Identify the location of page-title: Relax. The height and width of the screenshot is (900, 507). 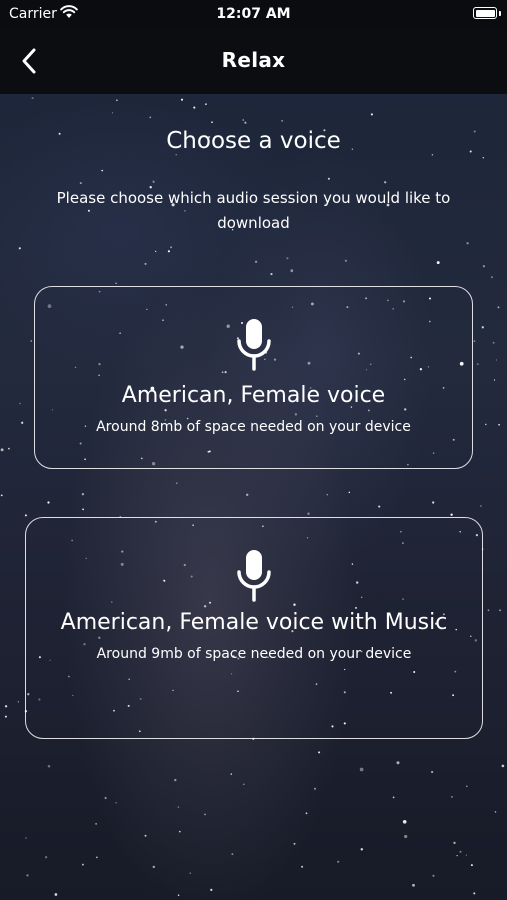
(253, 60).